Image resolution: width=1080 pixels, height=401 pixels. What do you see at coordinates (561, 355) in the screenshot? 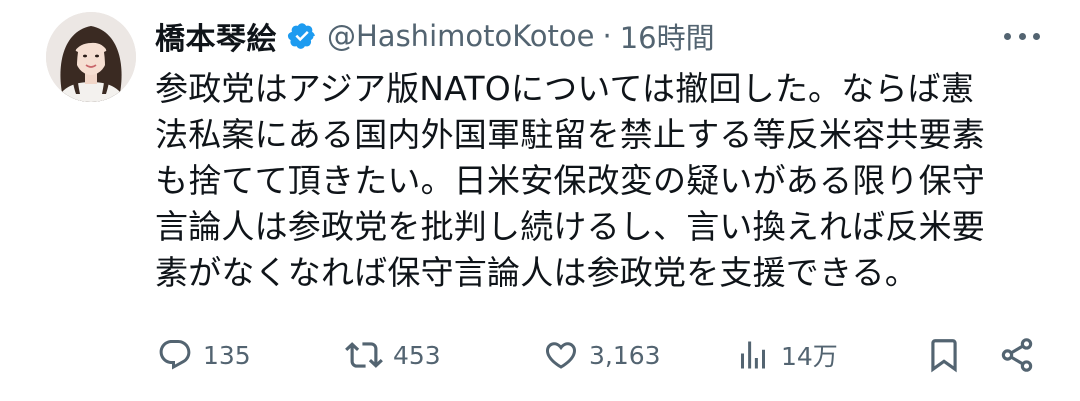
I see `heart-icon` at bounding box center [561, 355].